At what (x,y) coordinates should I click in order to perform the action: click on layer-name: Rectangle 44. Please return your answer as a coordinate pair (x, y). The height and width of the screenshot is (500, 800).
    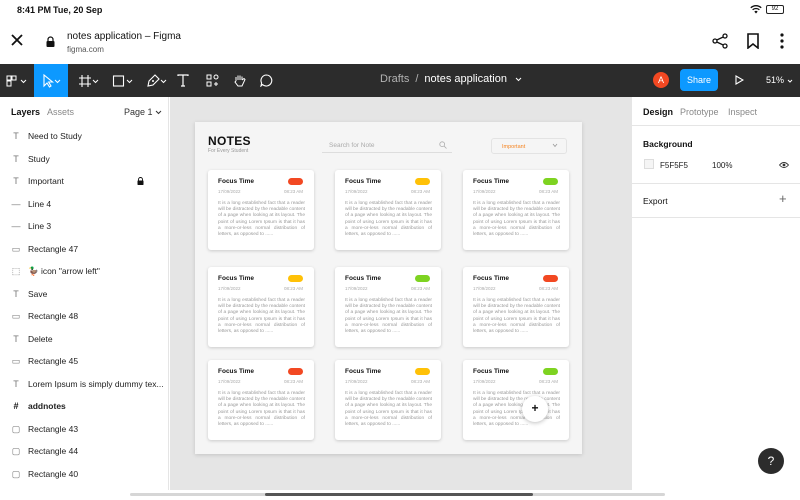
    Looking at the image, I should click on (53, 451).